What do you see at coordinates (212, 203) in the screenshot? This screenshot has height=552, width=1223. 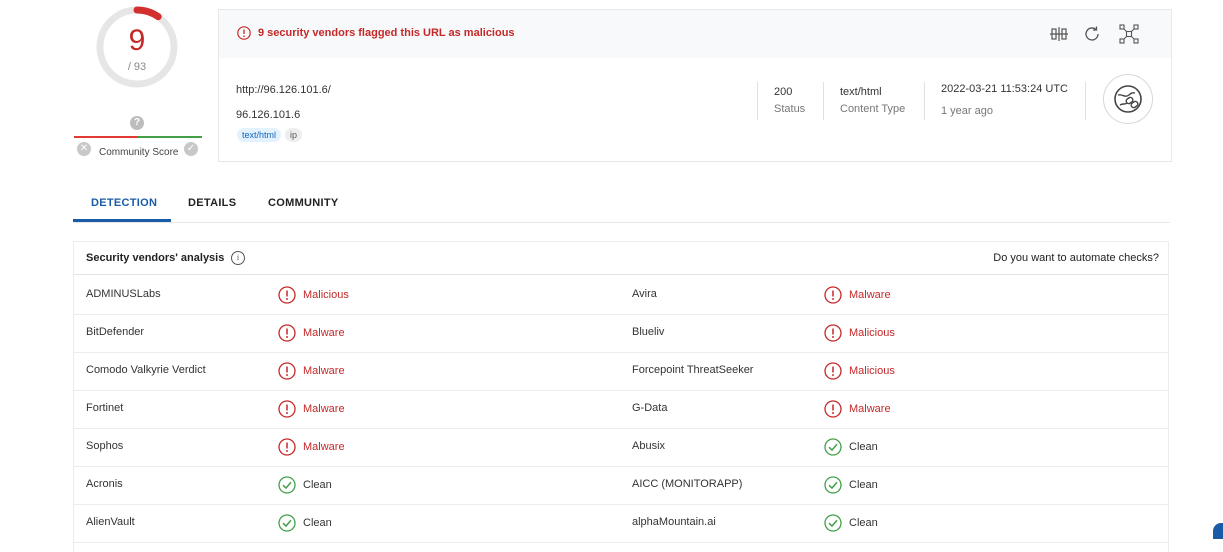 I see `tab-details: DETAILS` at bounding box center [212, 203].